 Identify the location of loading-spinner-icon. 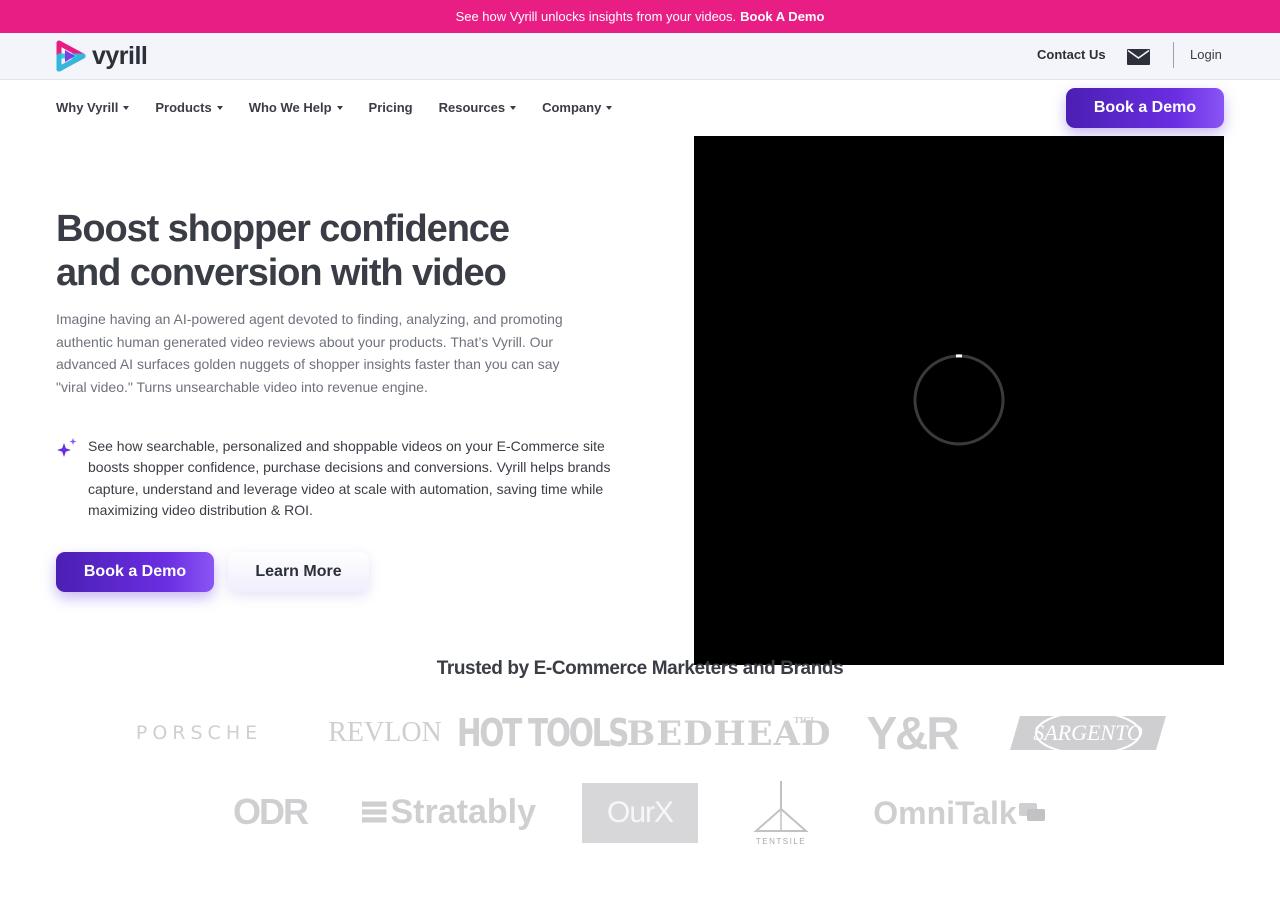
(959, 400).